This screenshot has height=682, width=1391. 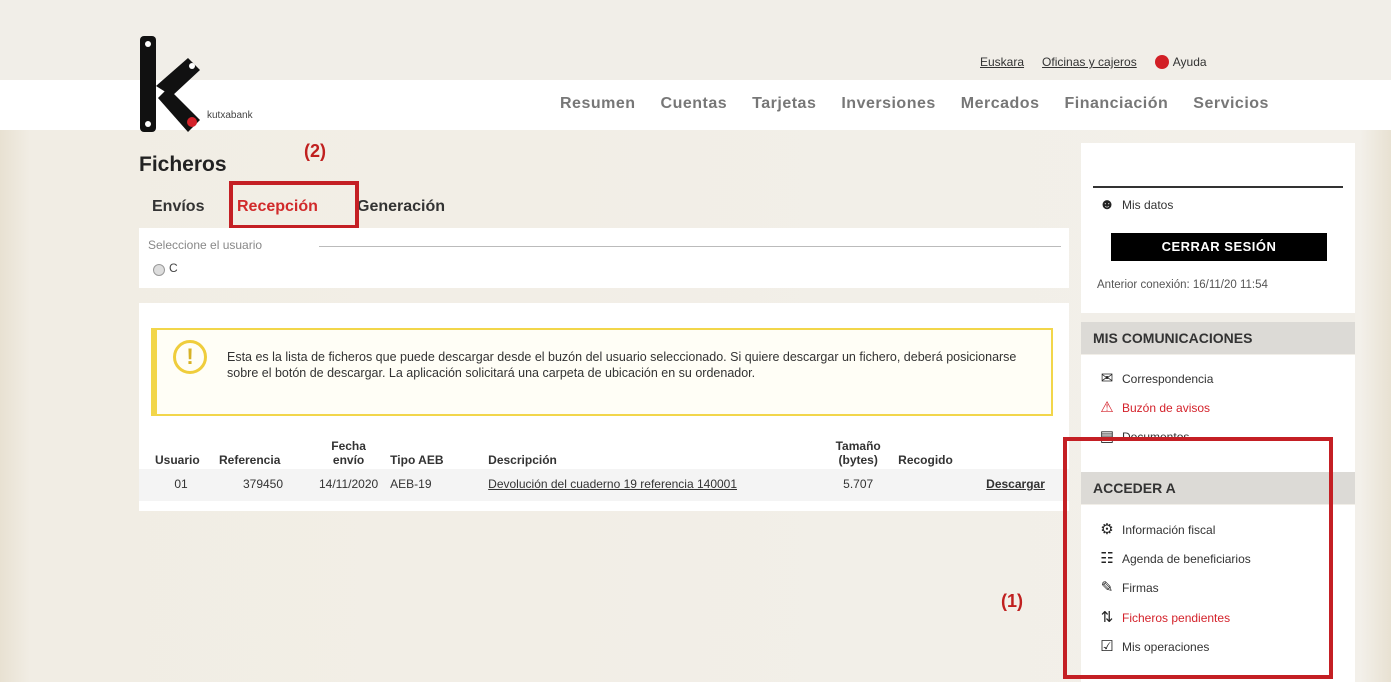 I want to click on col-tamano: Tamaño (bytes), so click(x=858, y=453).